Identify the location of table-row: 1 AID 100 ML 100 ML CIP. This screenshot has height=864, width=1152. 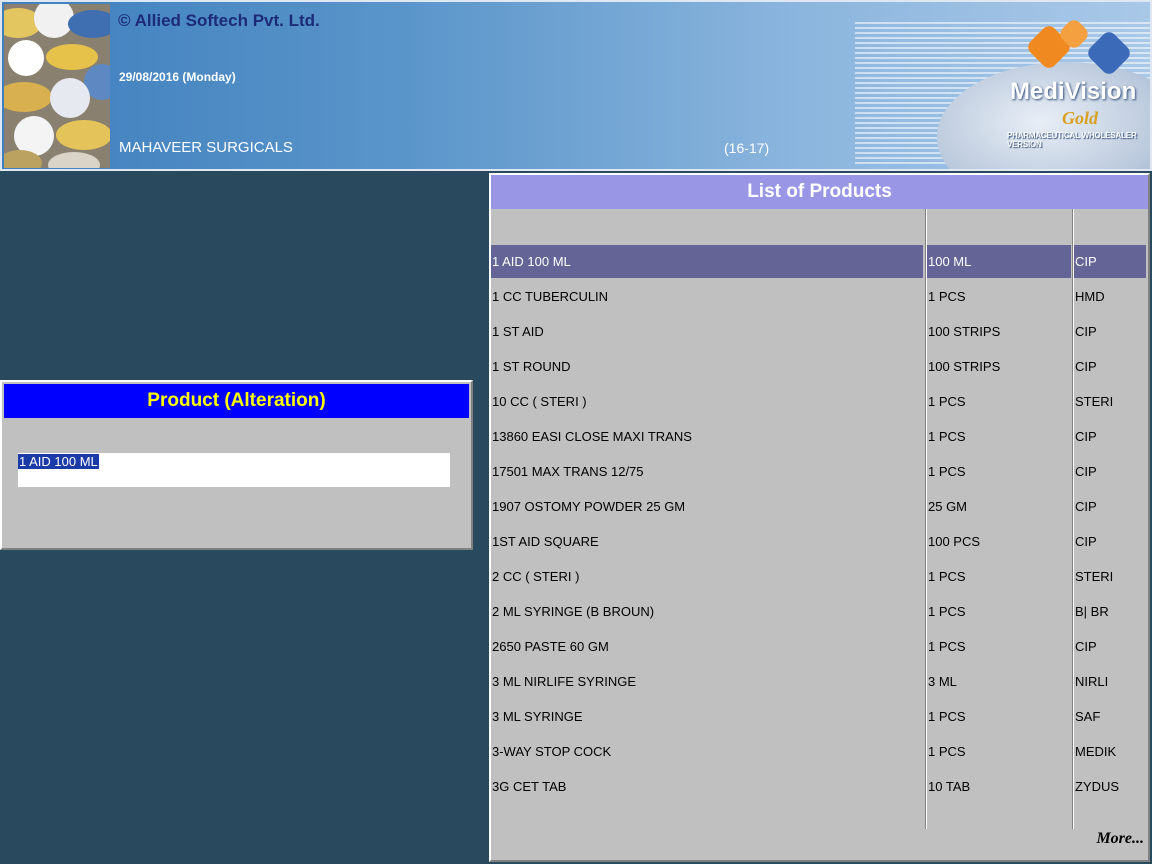
(819, 261).